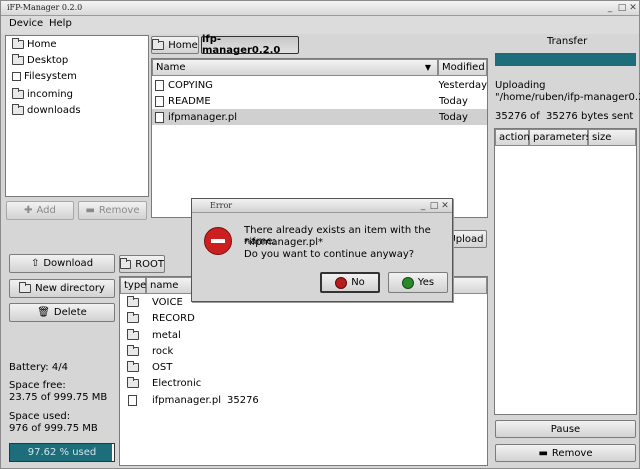 The image size is (640, 469). What do you see at coordinates (46, 110) in the screenshot?
I see `tree-item-downloads: downloads` at bounding box center [46, 110].